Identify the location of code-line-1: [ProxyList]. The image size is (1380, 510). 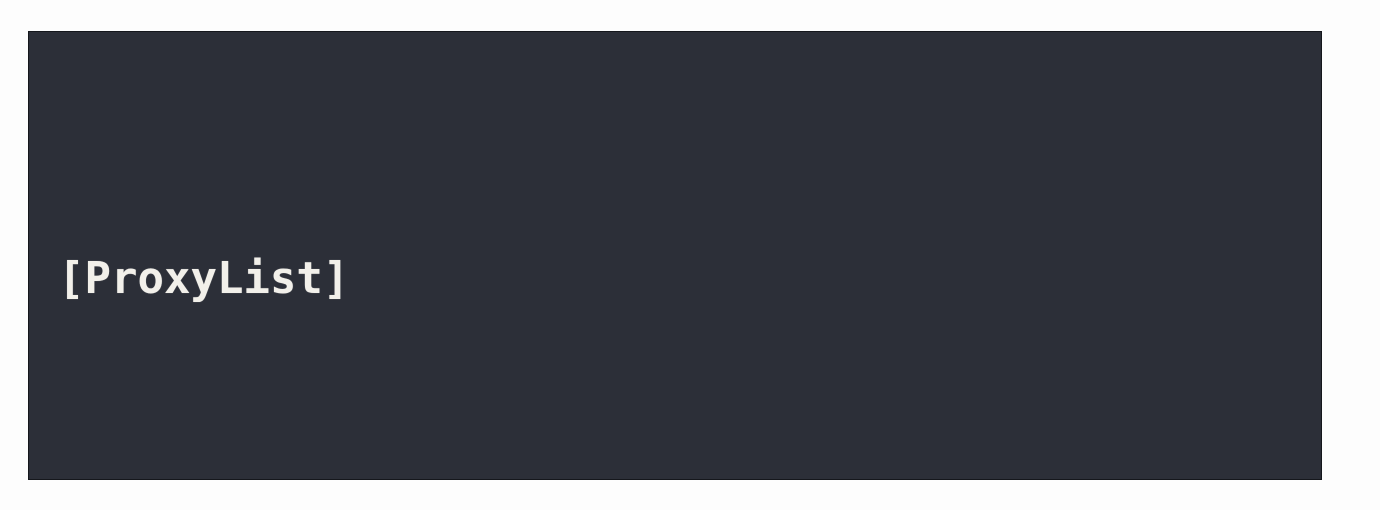
(689, 279).